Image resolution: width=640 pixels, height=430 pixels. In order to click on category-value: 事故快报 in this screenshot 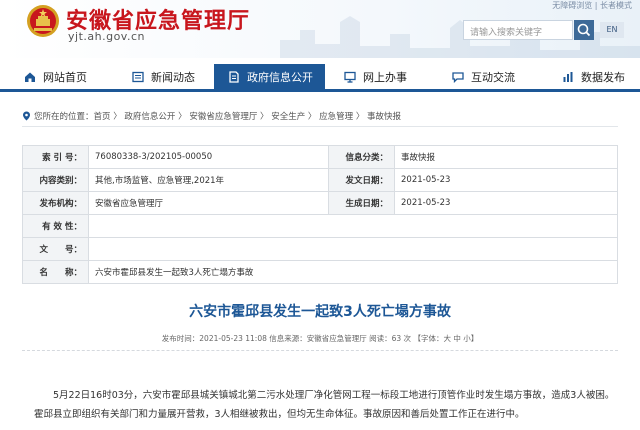, I will do `click(506, 157)`.